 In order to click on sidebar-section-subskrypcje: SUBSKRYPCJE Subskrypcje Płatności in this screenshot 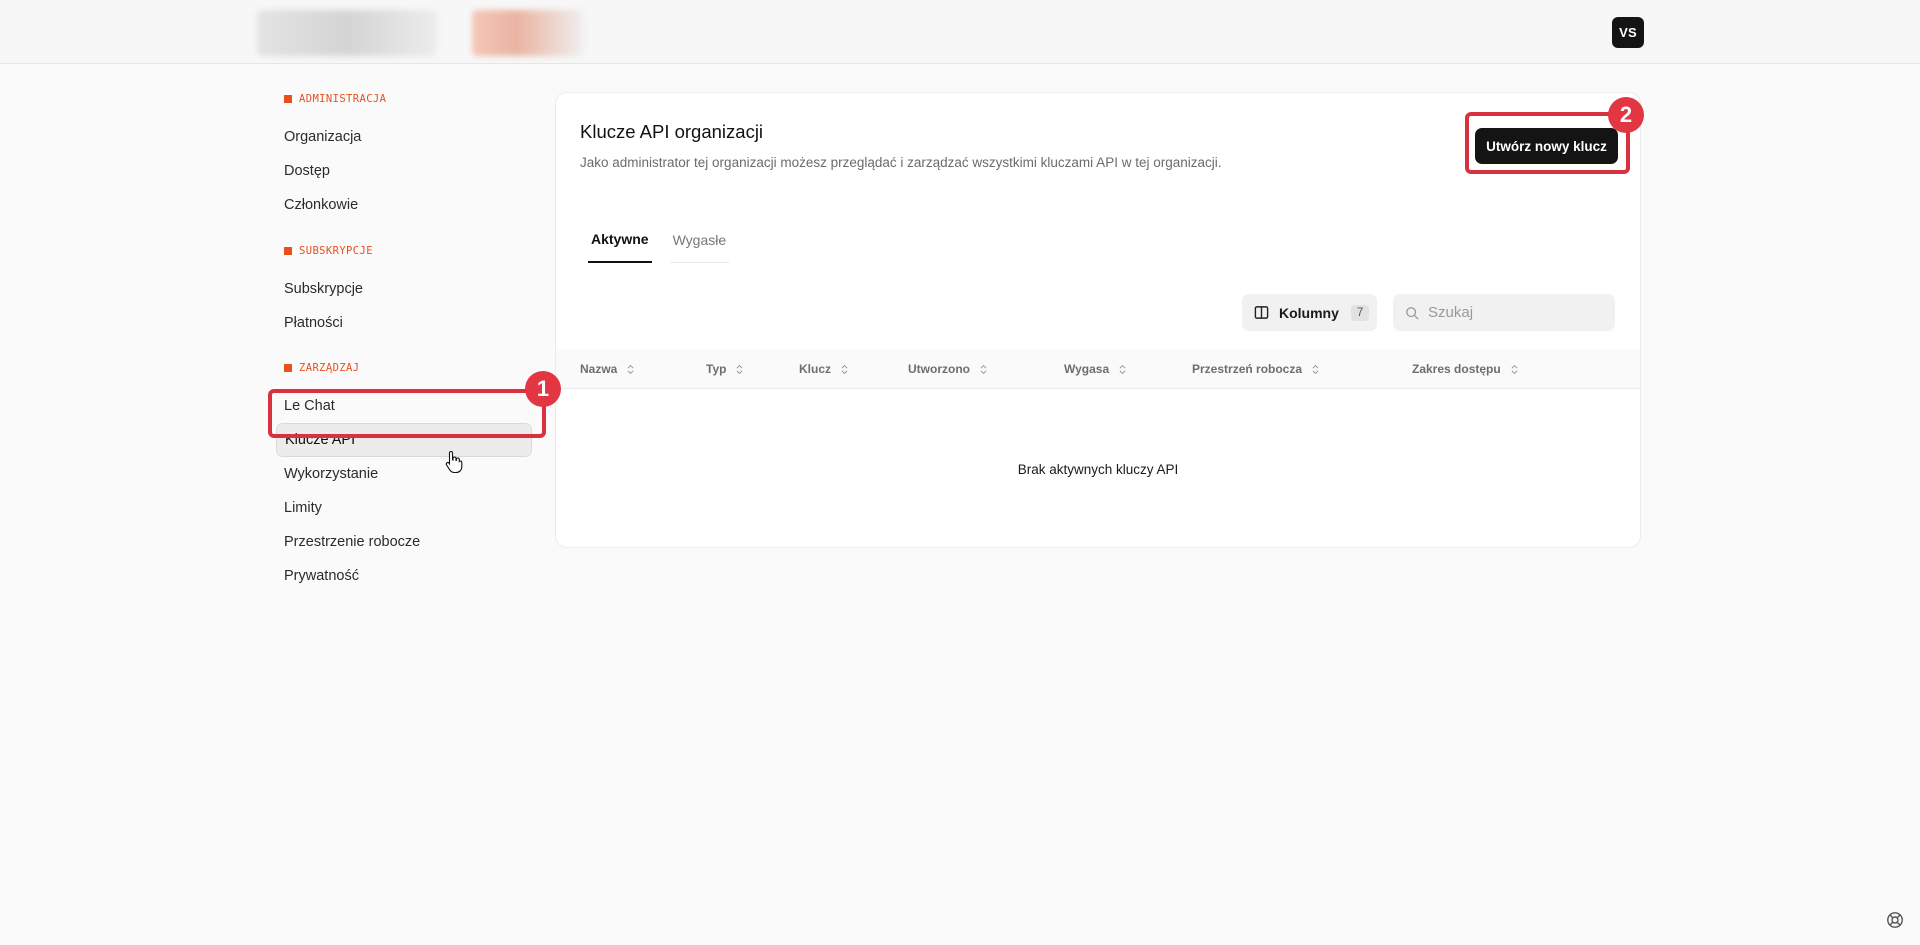, I will do `click(411, 290)`.